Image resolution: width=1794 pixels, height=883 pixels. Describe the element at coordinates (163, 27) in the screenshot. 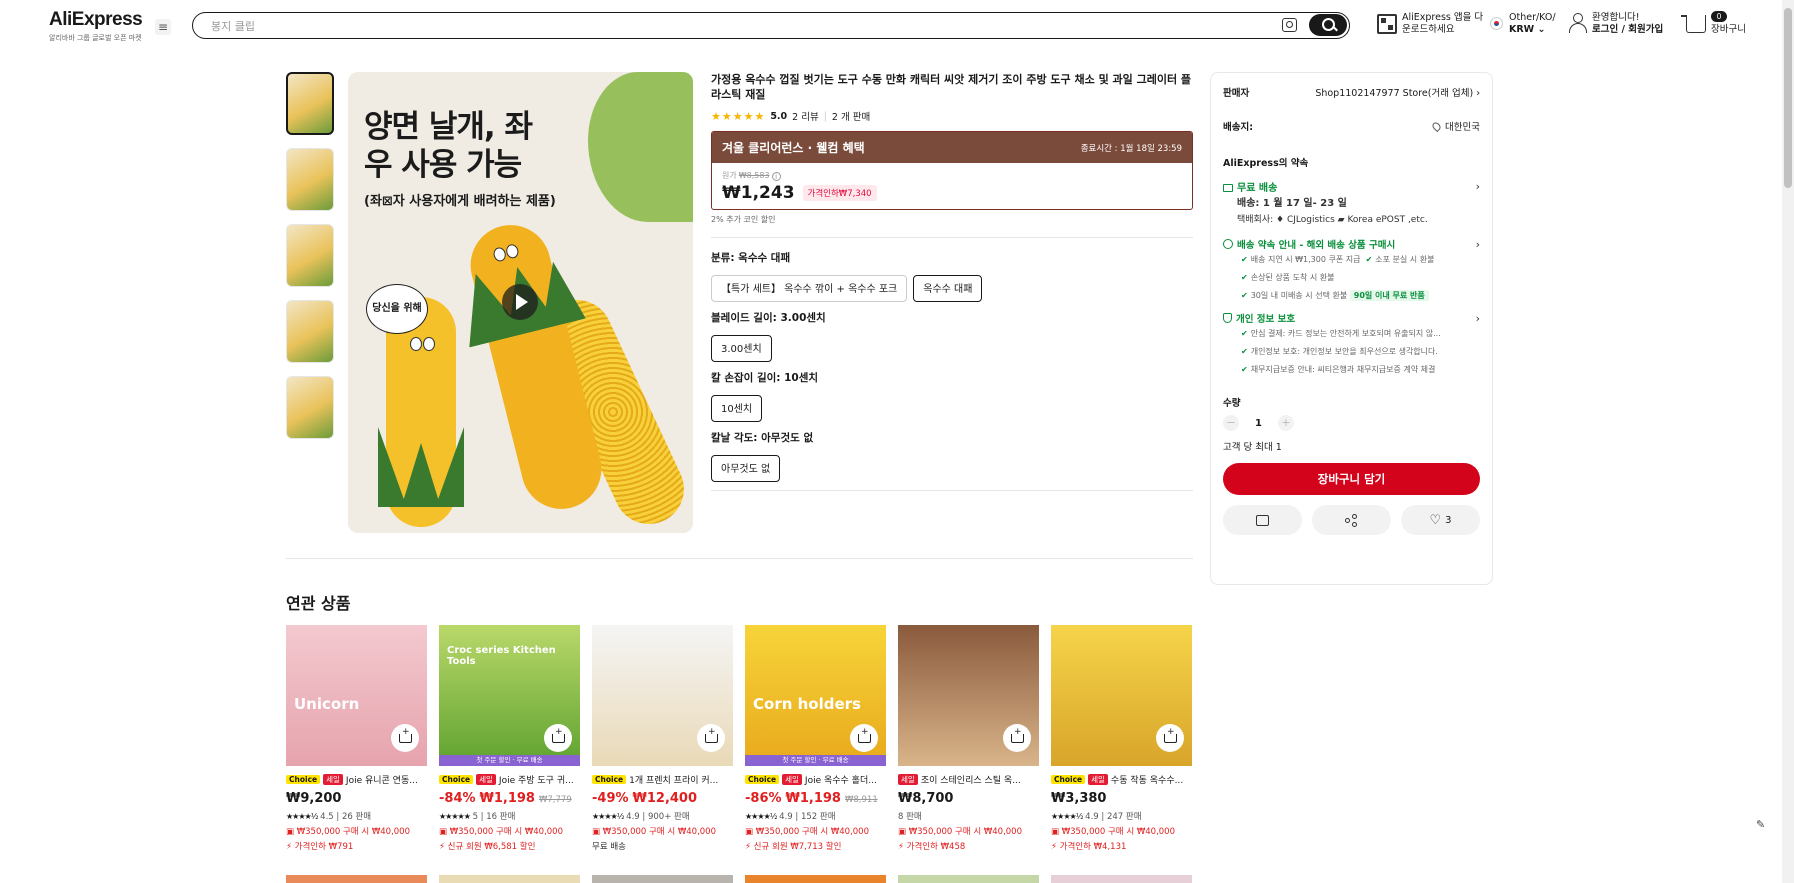

I see `menu-icon: ≡` at that location.